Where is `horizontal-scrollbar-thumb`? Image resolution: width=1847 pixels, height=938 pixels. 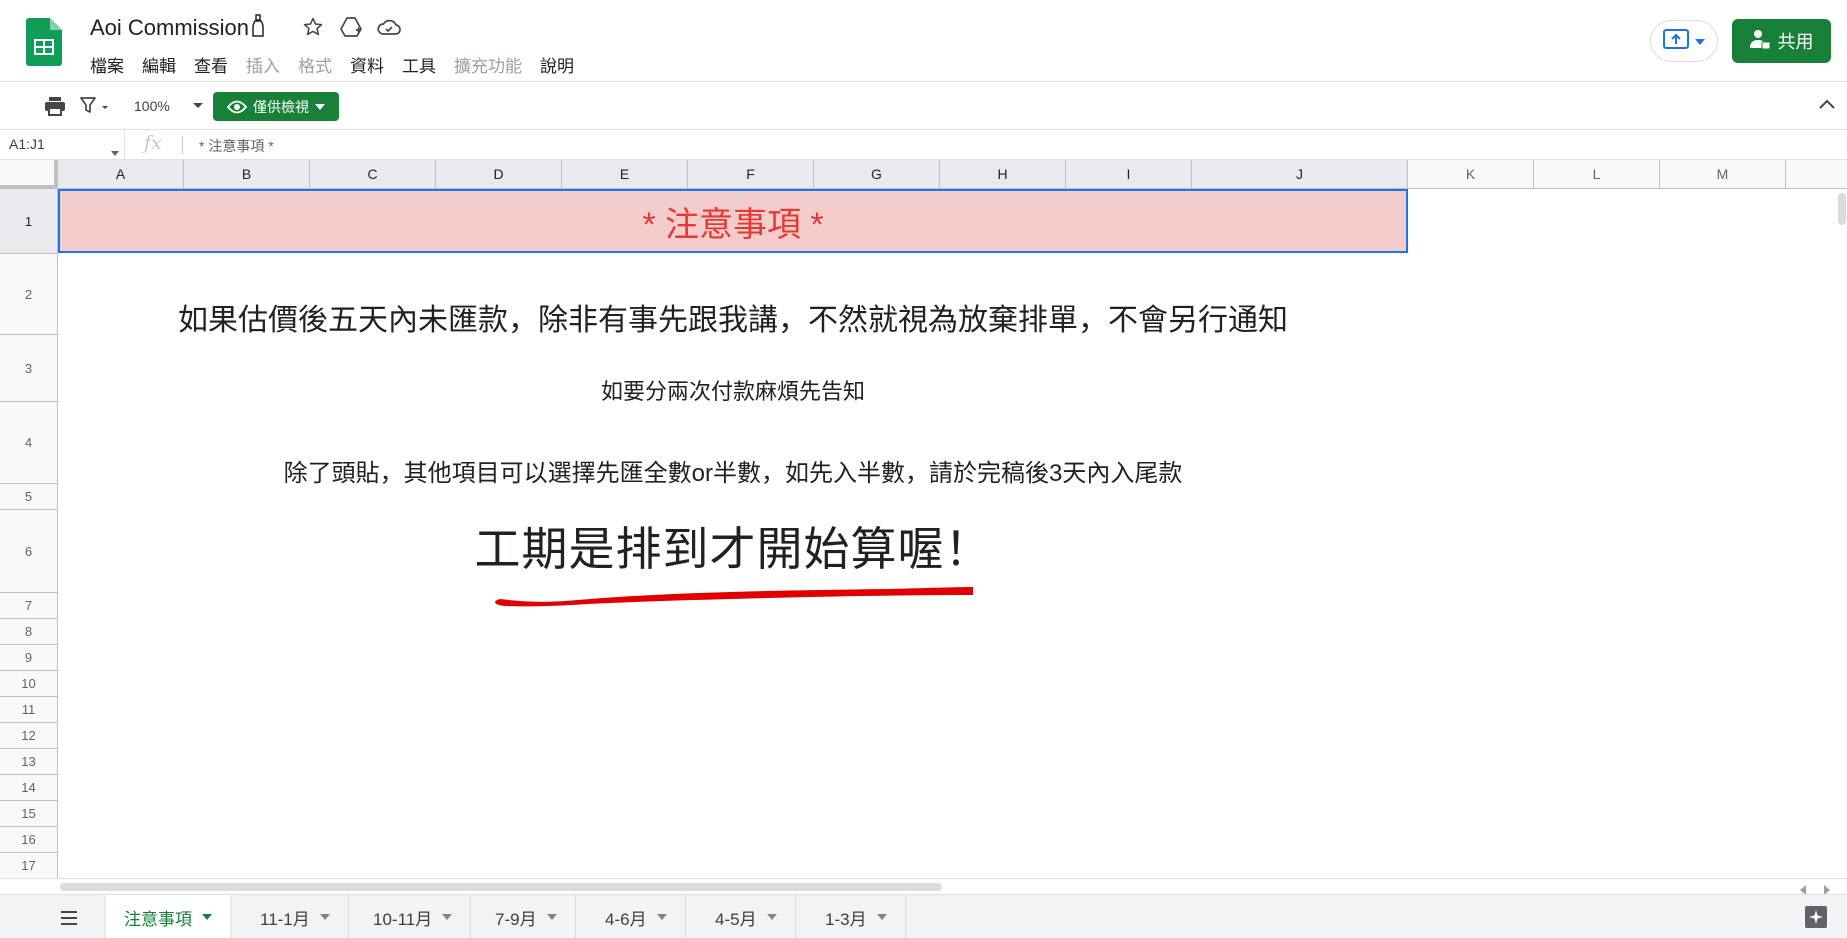 horizontal-scrollbar-thumb is located at coordinates (501, 887).